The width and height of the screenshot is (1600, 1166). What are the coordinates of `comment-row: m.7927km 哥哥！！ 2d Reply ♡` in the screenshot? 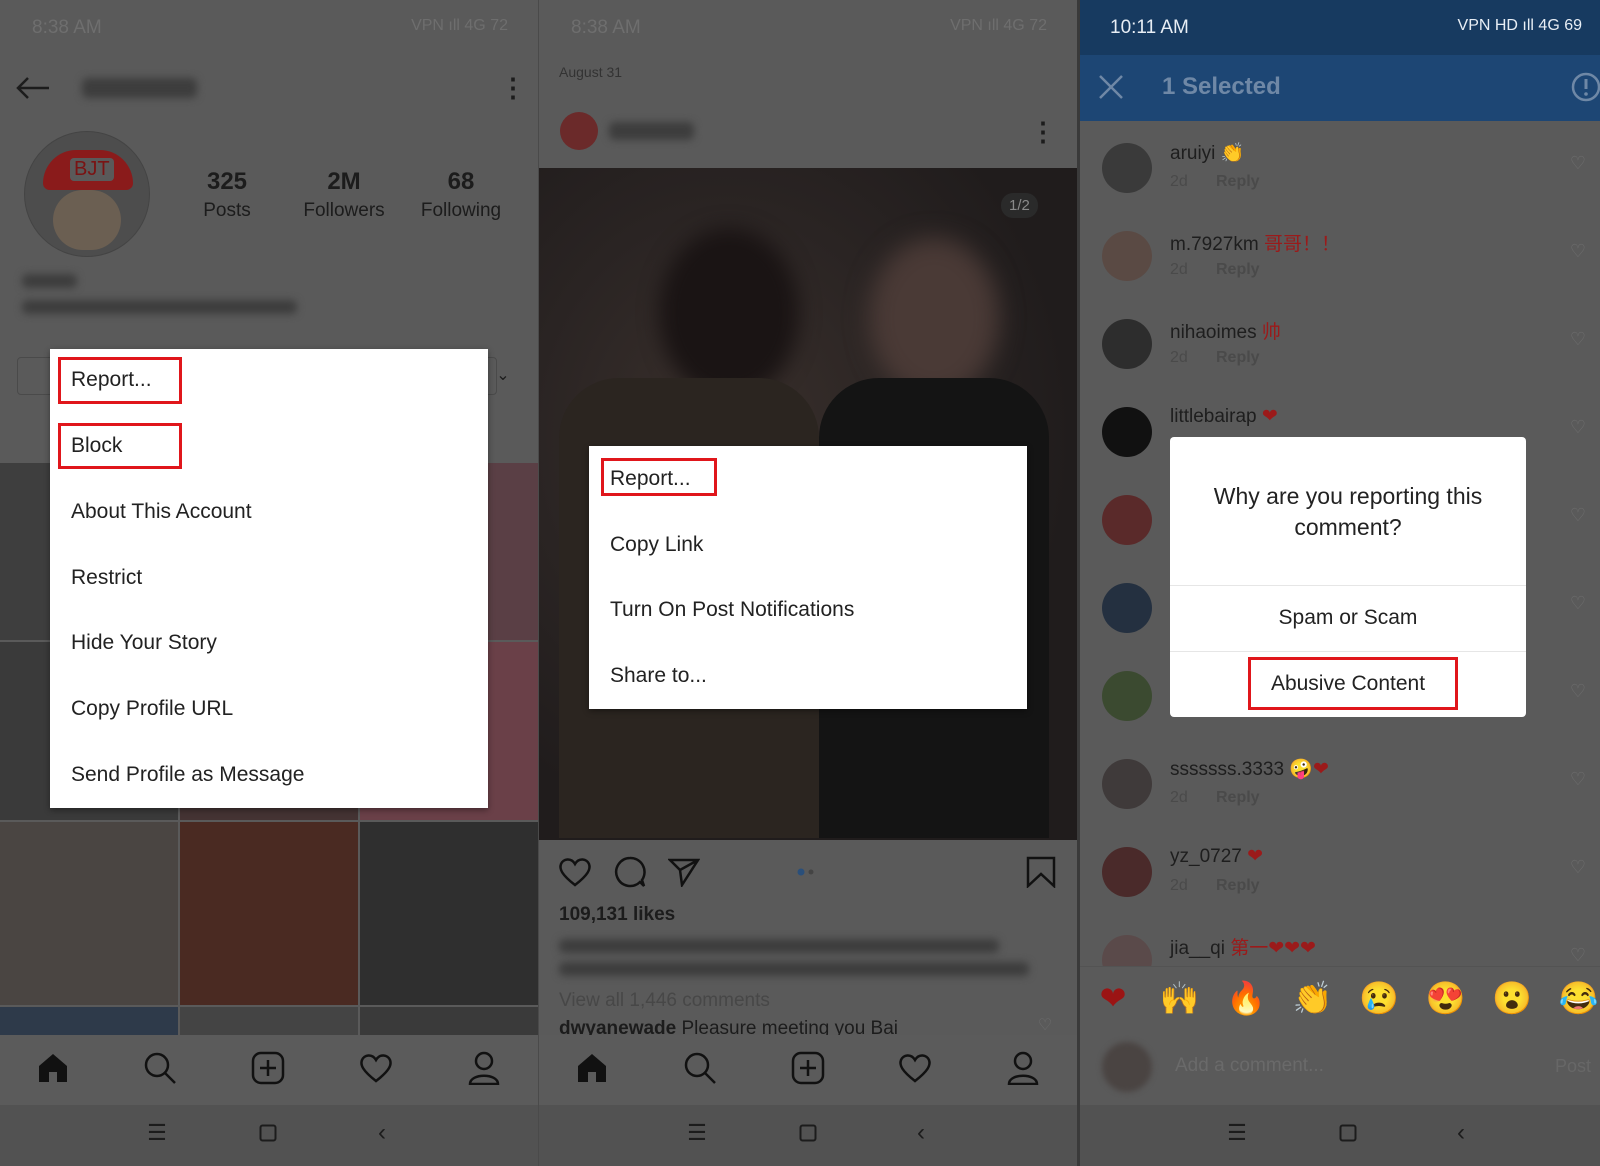 It's located at (1340, 253).